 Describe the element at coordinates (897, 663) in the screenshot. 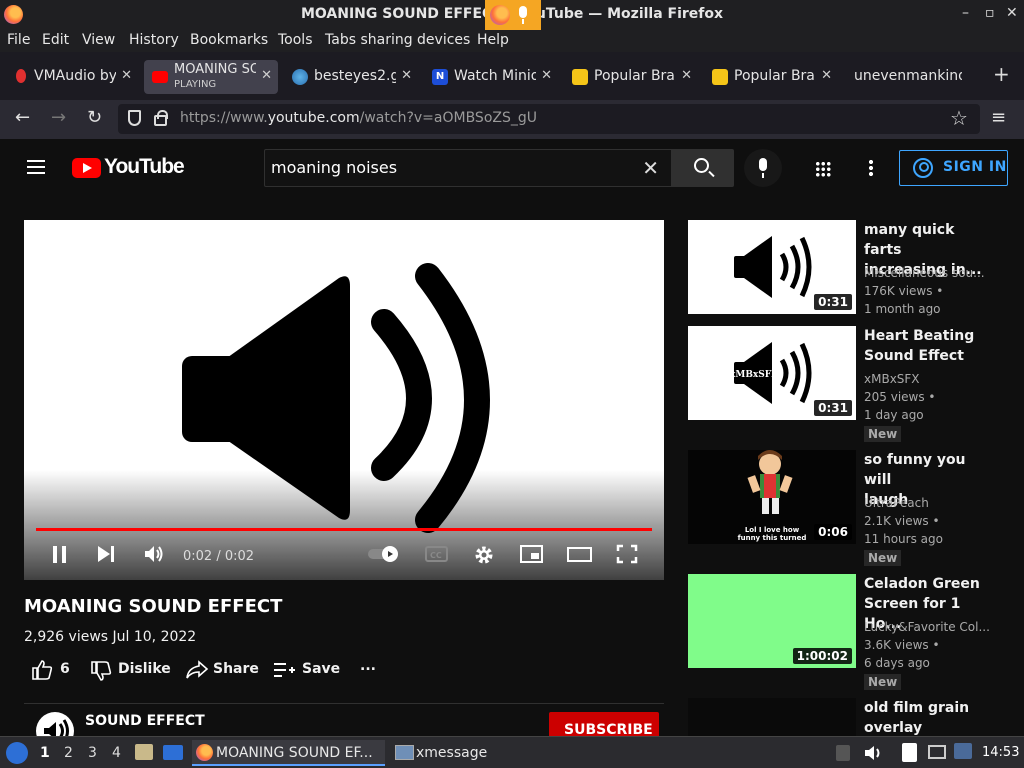

I see `recommendation-age: 6 days ago` at that location.